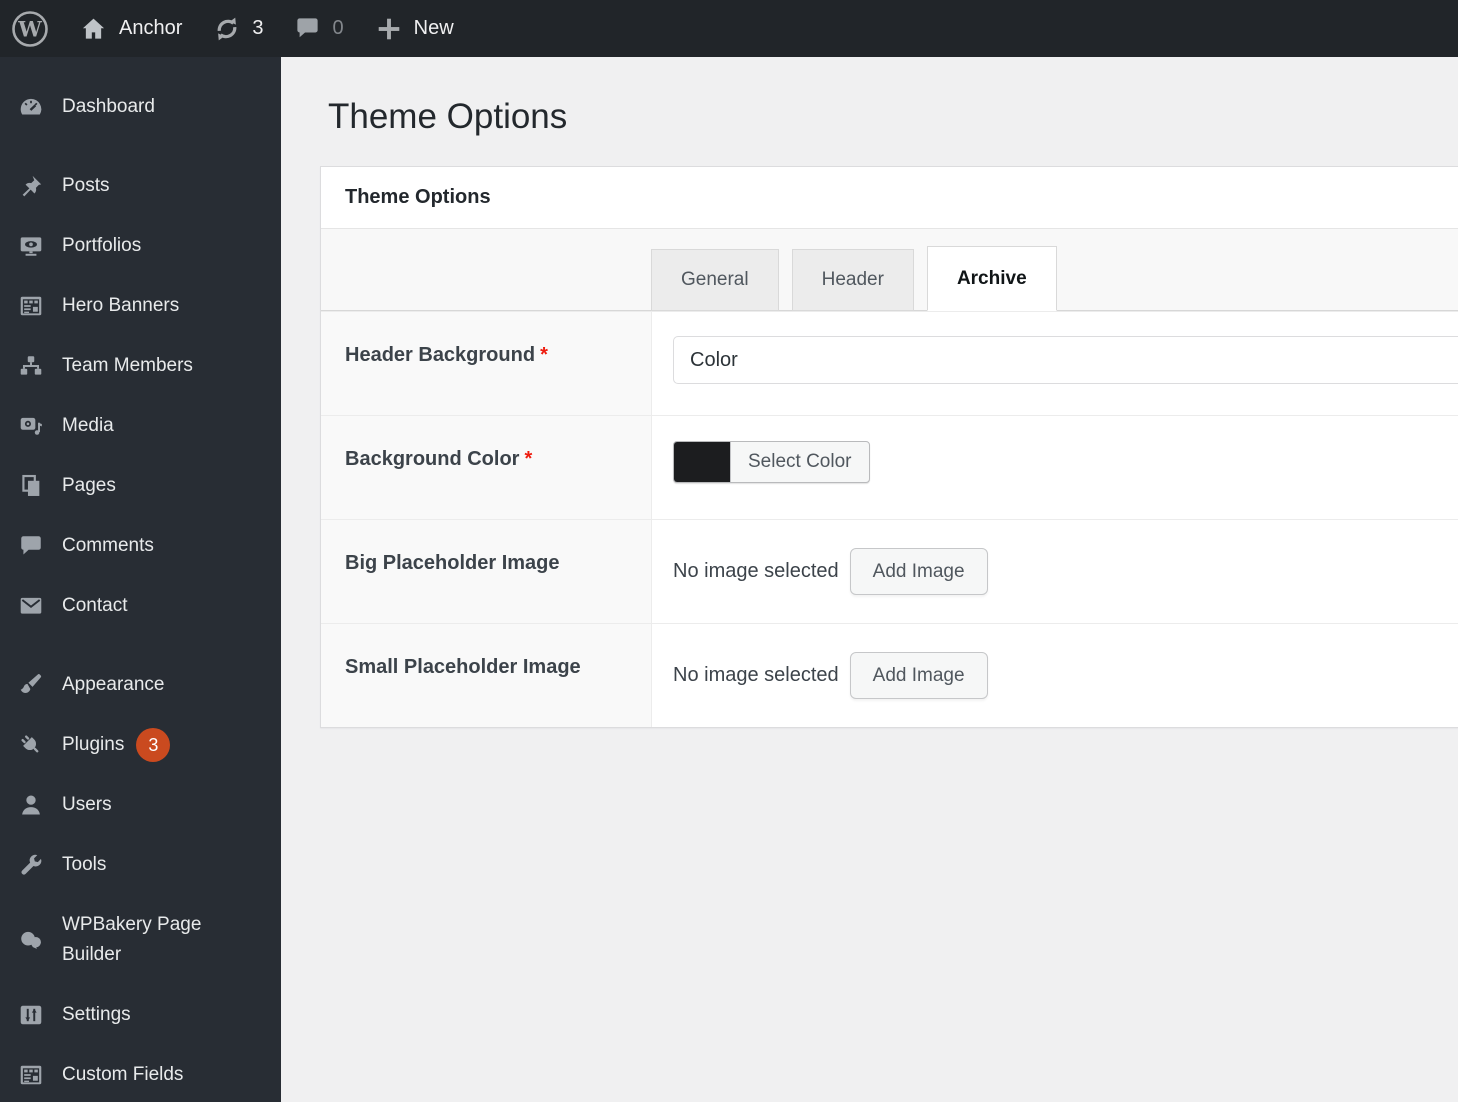 This screenshot has width=1458, height=1102. Describe the element at coordinates (31, 865) in the screenshot. I see `wrench-icon` at that location.